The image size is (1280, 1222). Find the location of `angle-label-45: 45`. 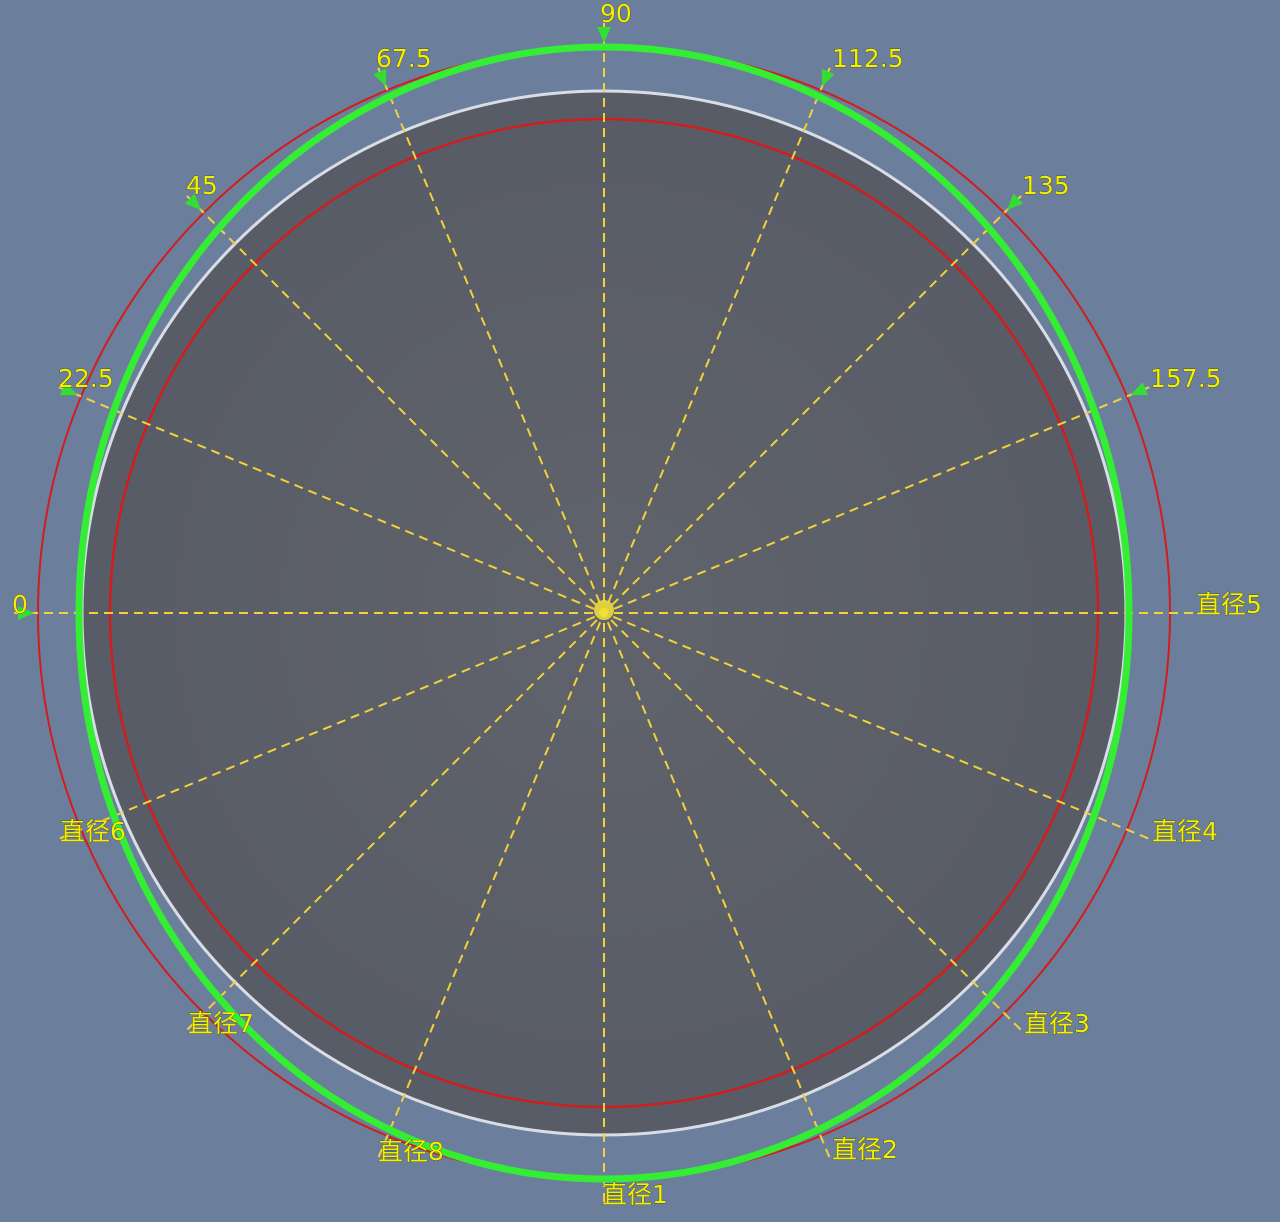

angle-label-45: 45 is located at coordinates (202, 185).